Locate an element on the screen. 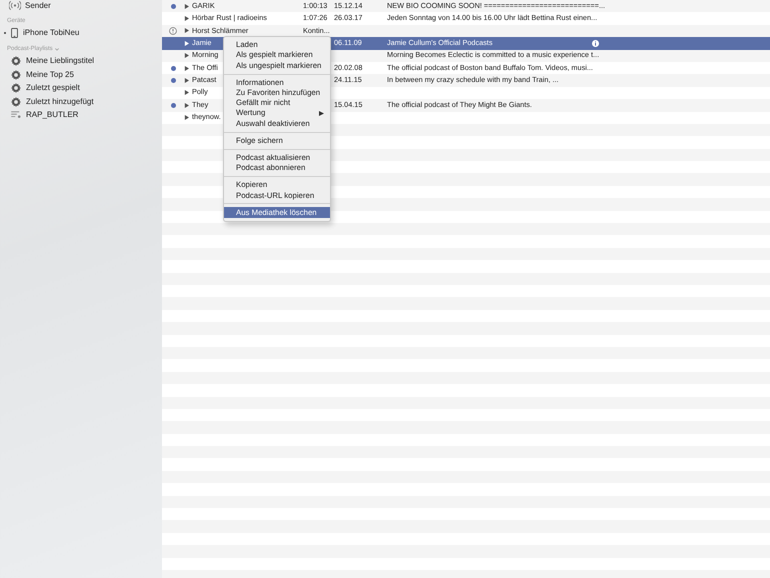 The width and height of the screenshot is (770, 578). sidebar-item: Zuletzt gespielt is located at coordinates (53, 88).